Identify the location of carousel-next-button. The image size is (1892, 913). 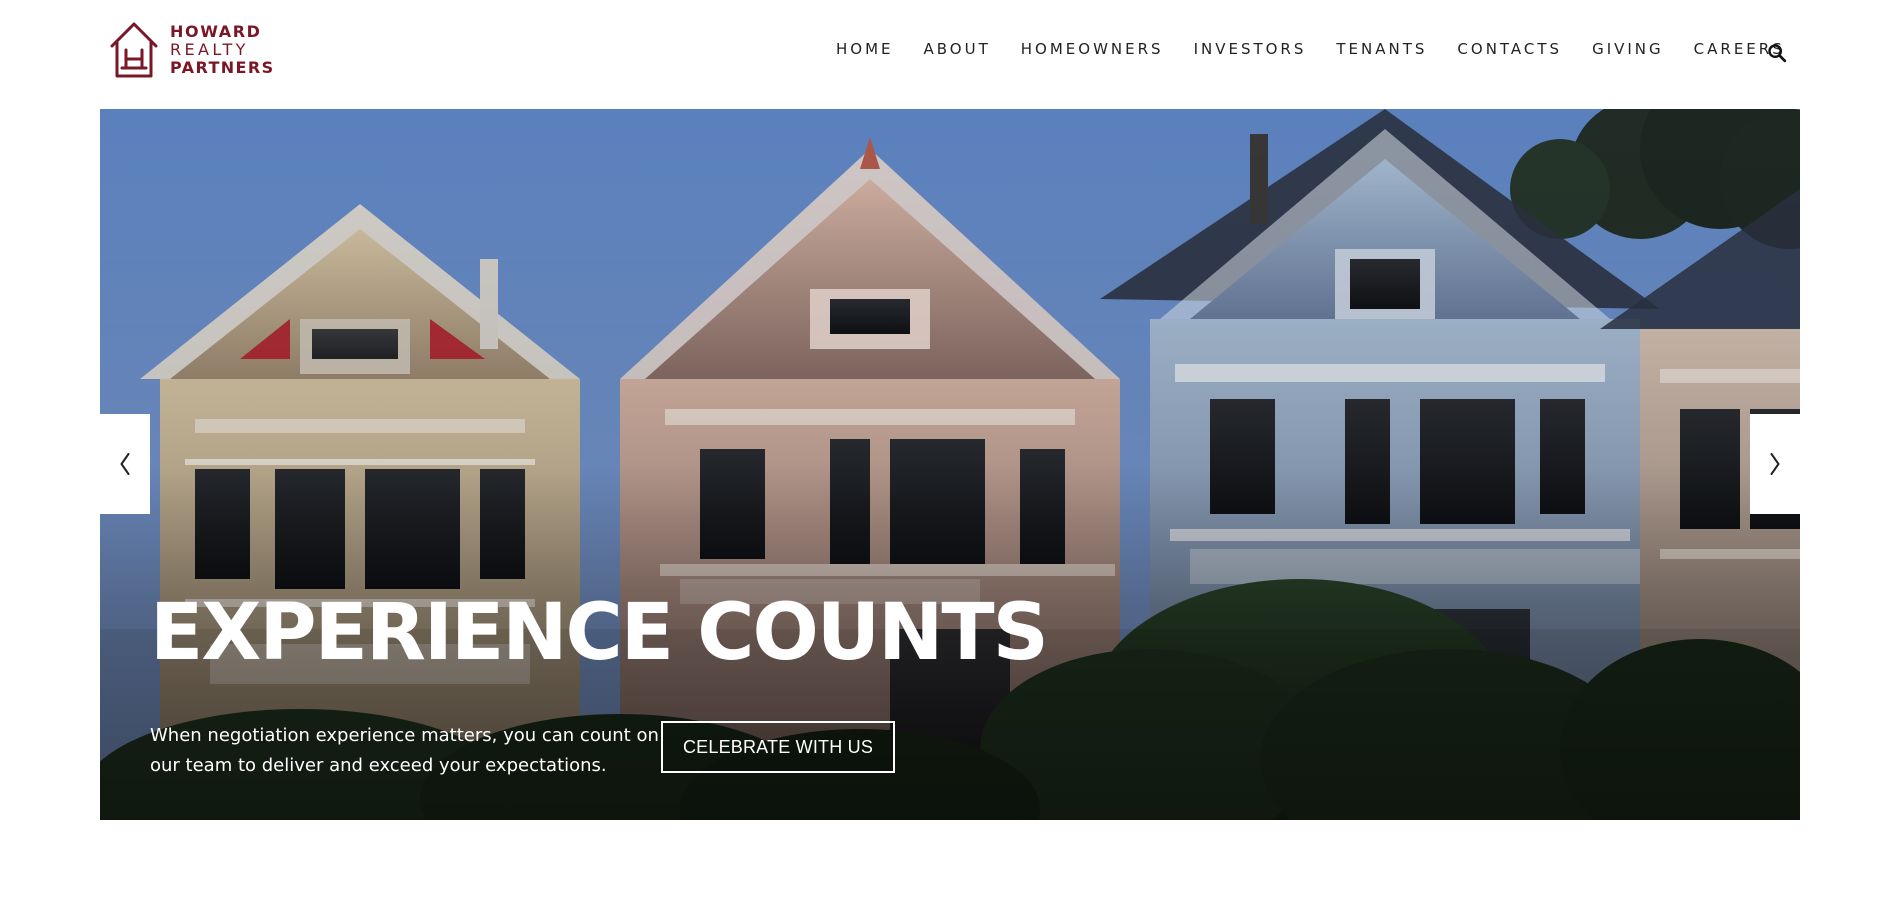
(1775, 464).